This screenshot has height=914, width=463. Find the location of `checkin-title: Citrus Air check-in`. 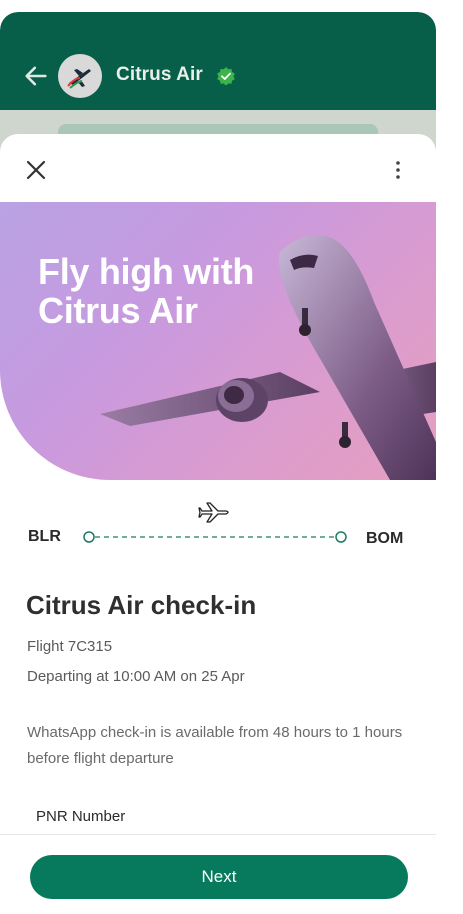

checkin-title: Citrus Air check-in is located at coordinates (141, 605).